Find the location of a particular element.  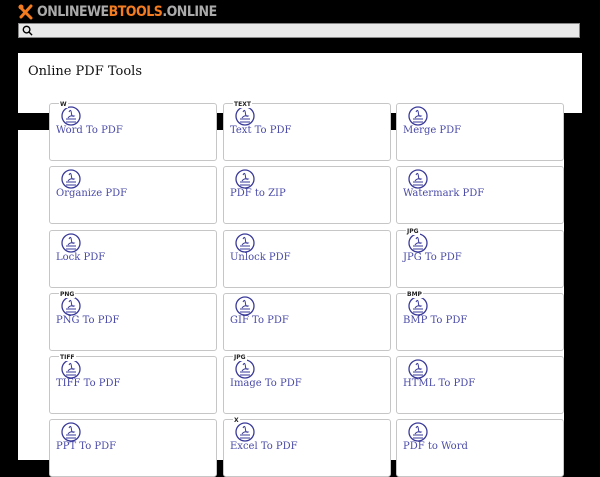

site-logo: Onlinewebtools.online is located at coordinates (117, 12).